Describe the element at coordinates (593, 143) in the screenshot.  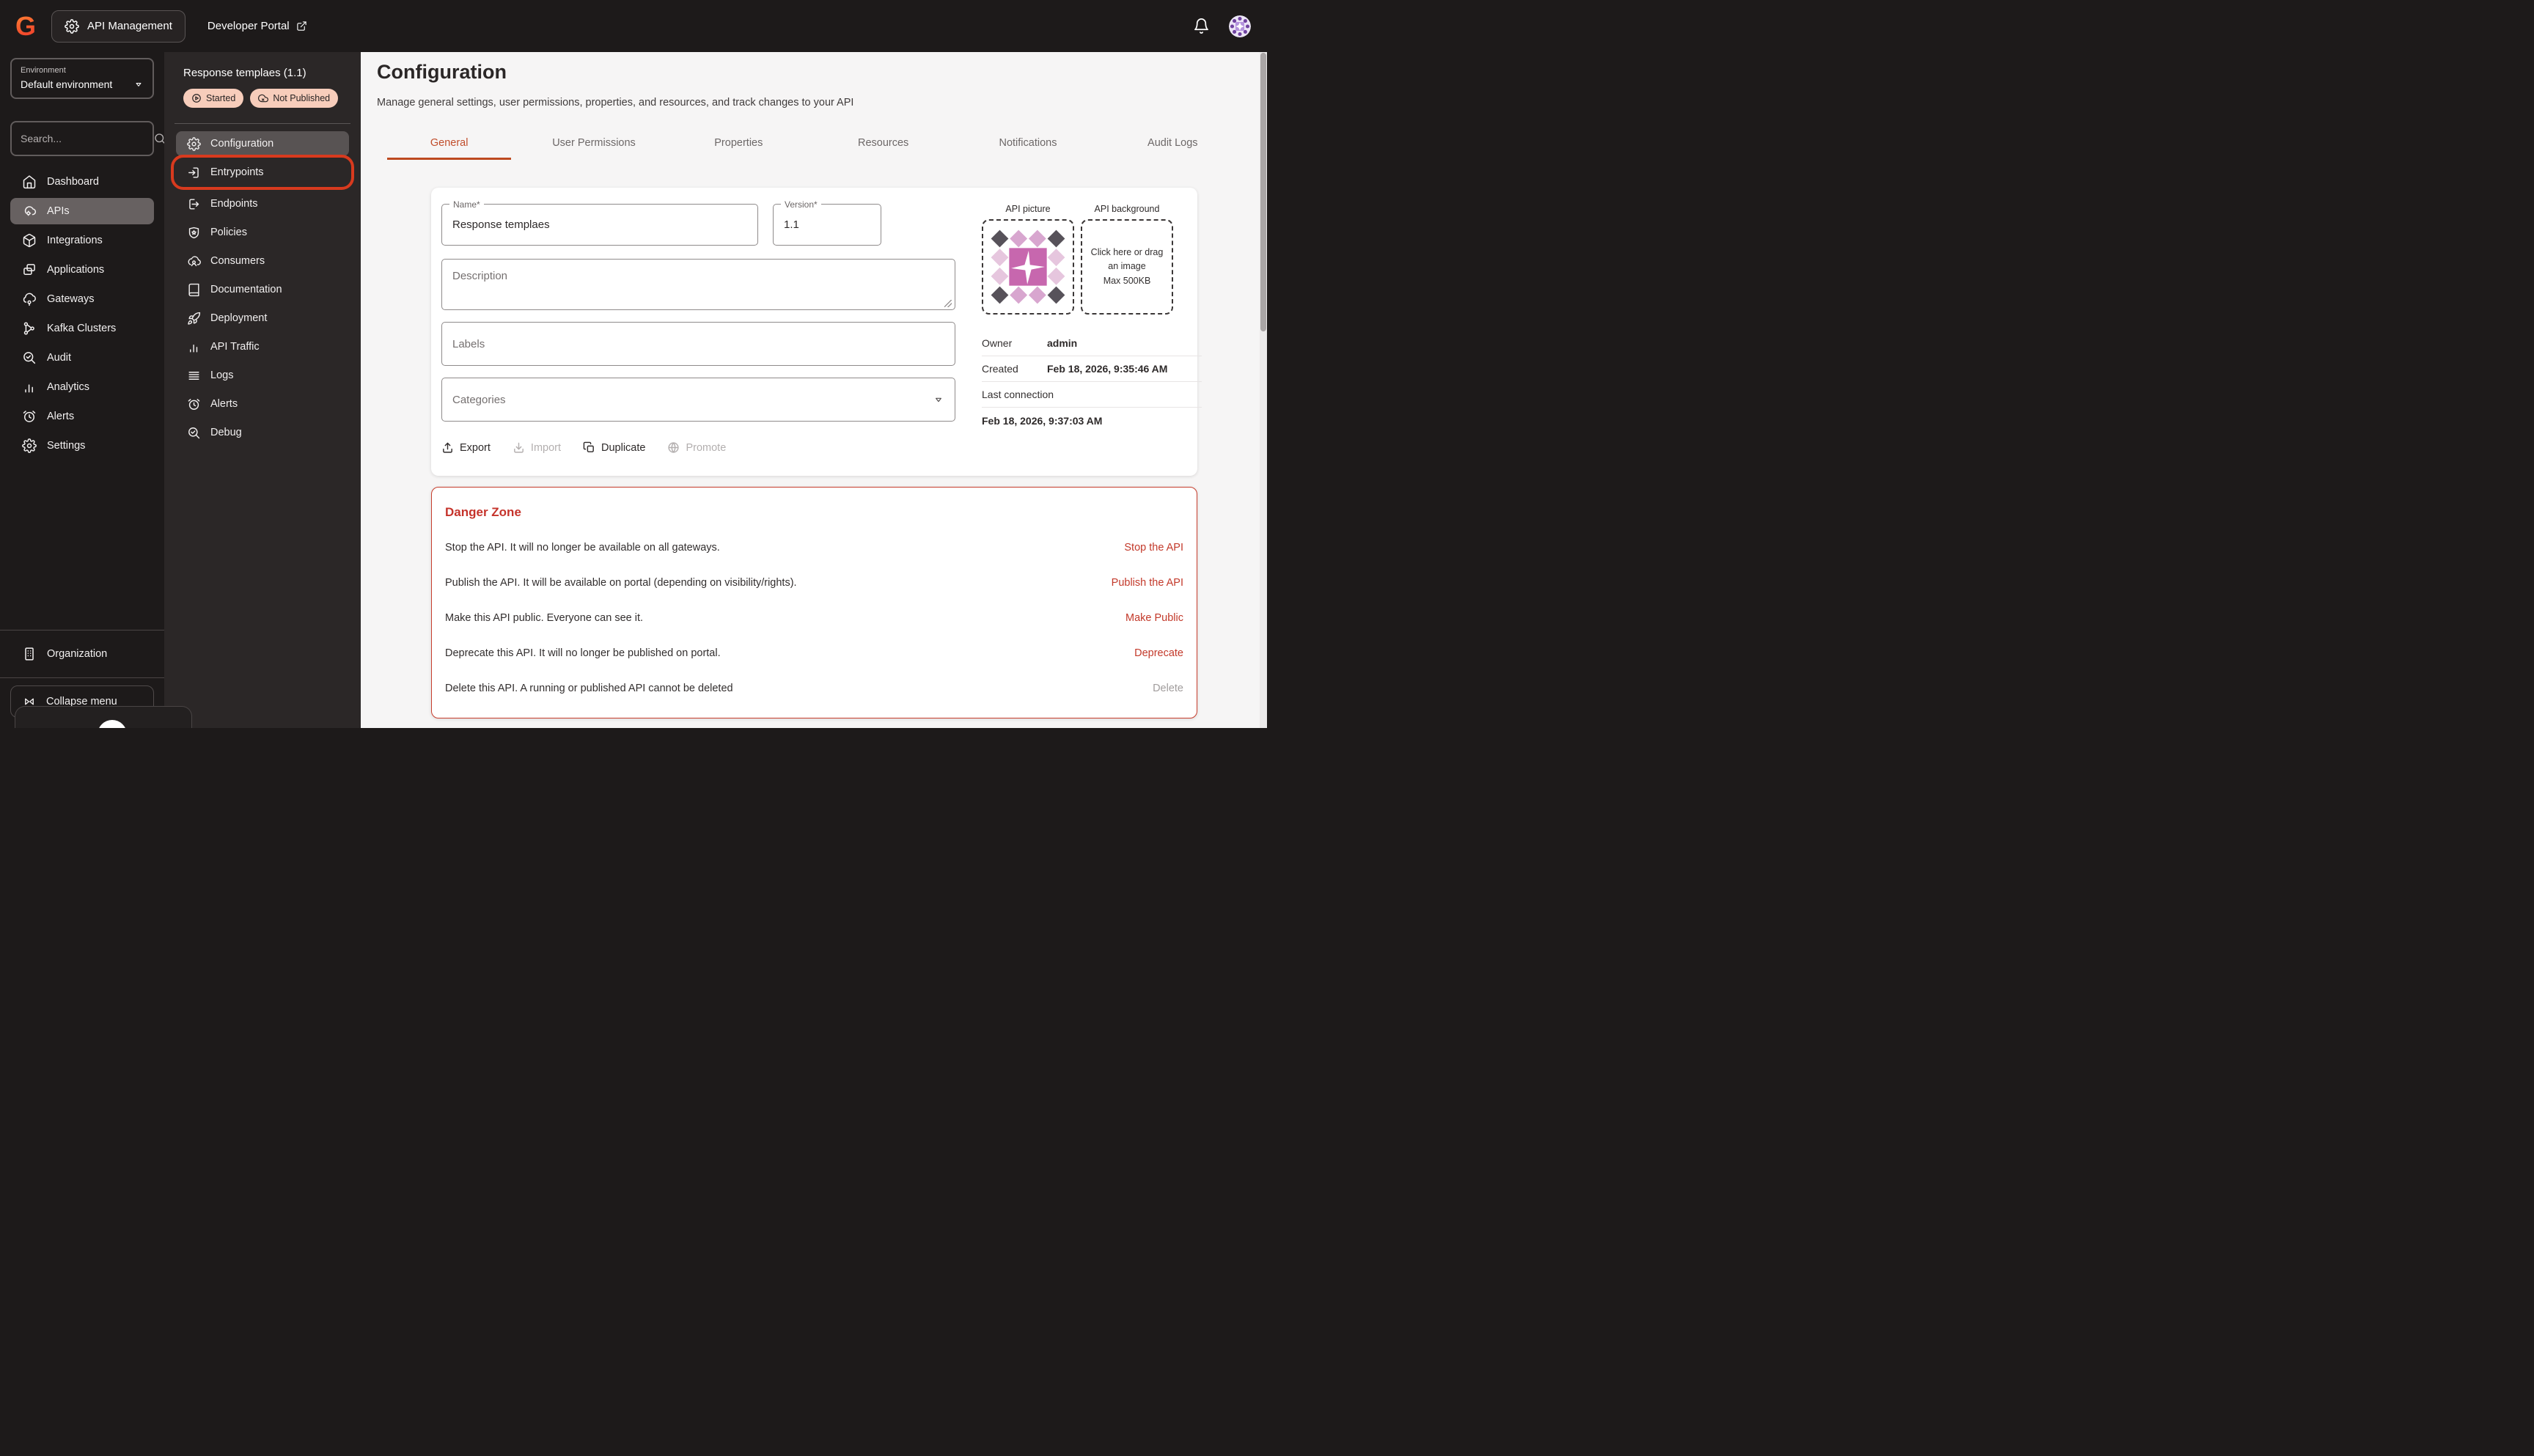
I see `tab-user-permissions: User Permissions` at that location.